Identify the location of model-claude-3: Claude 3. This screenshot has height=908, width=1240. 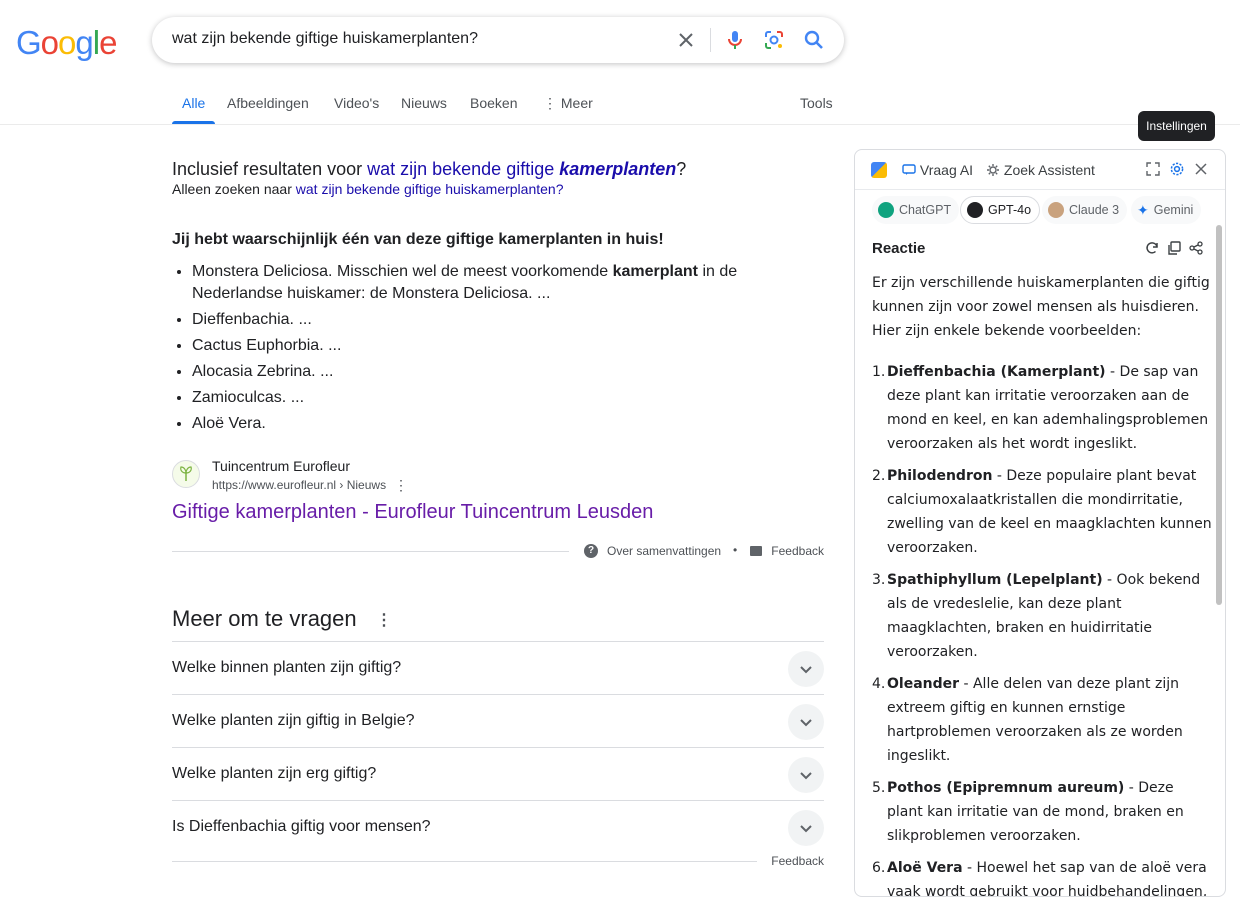
(1085, 210).